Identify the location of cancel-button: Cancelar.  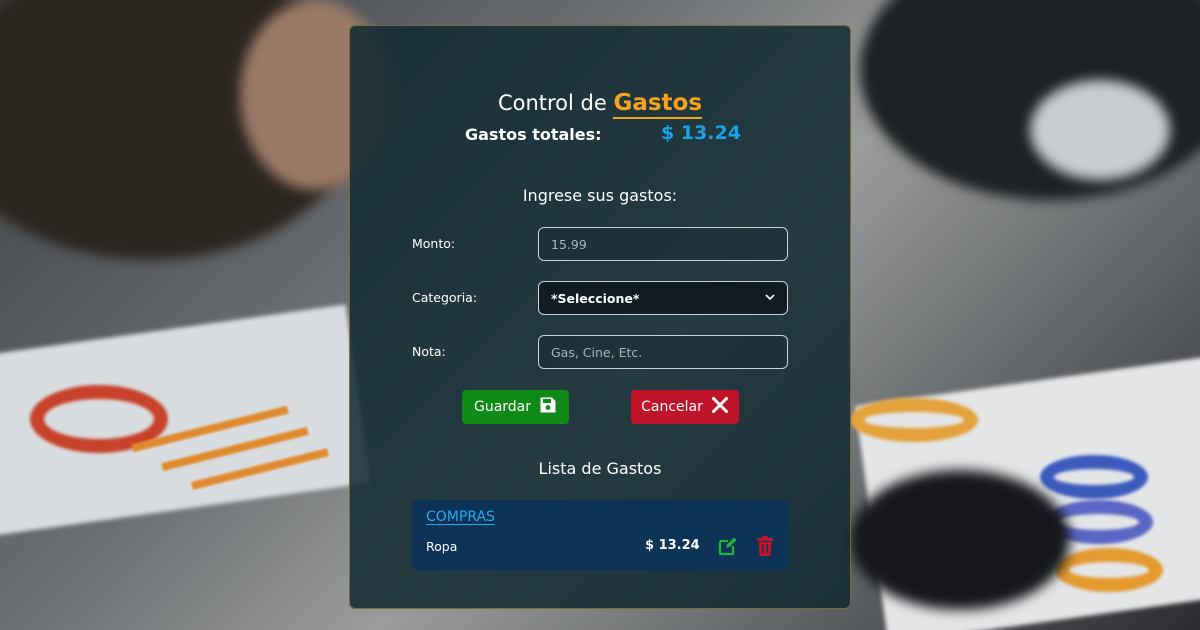
(685, 407).